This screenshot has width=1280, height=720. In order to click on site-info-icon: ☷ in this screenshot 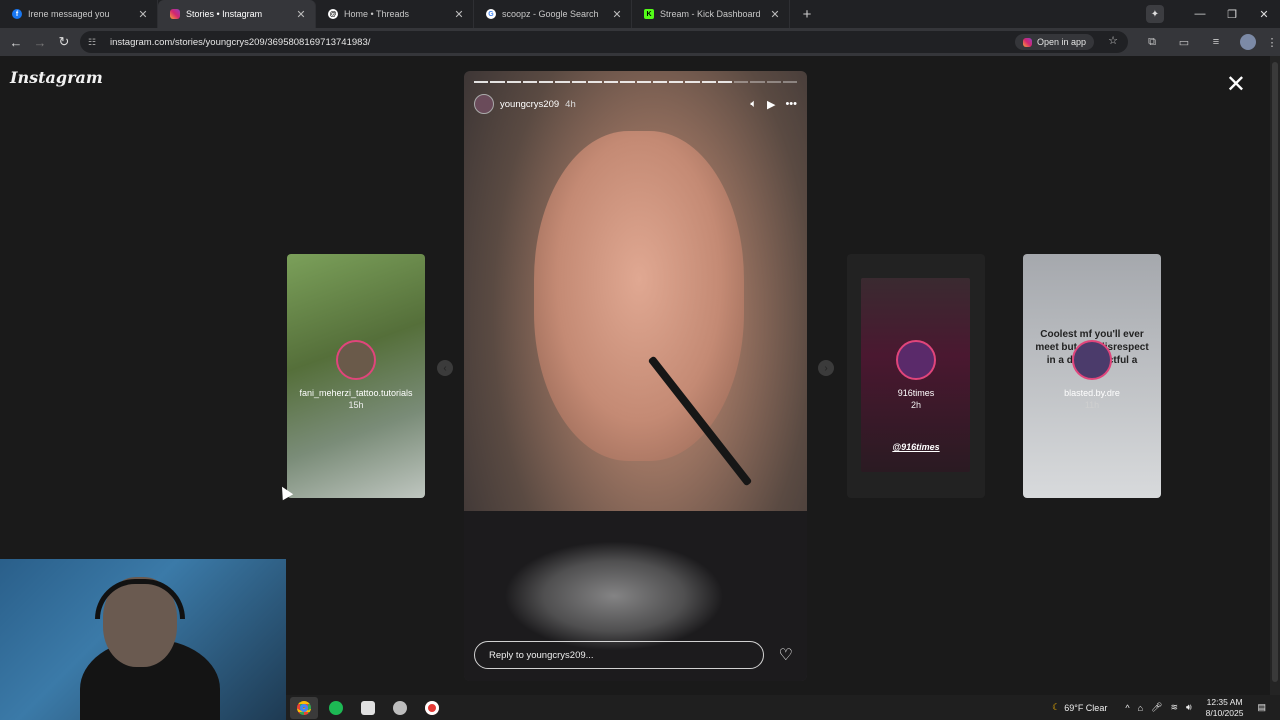, I will do `click(95, 42)`.